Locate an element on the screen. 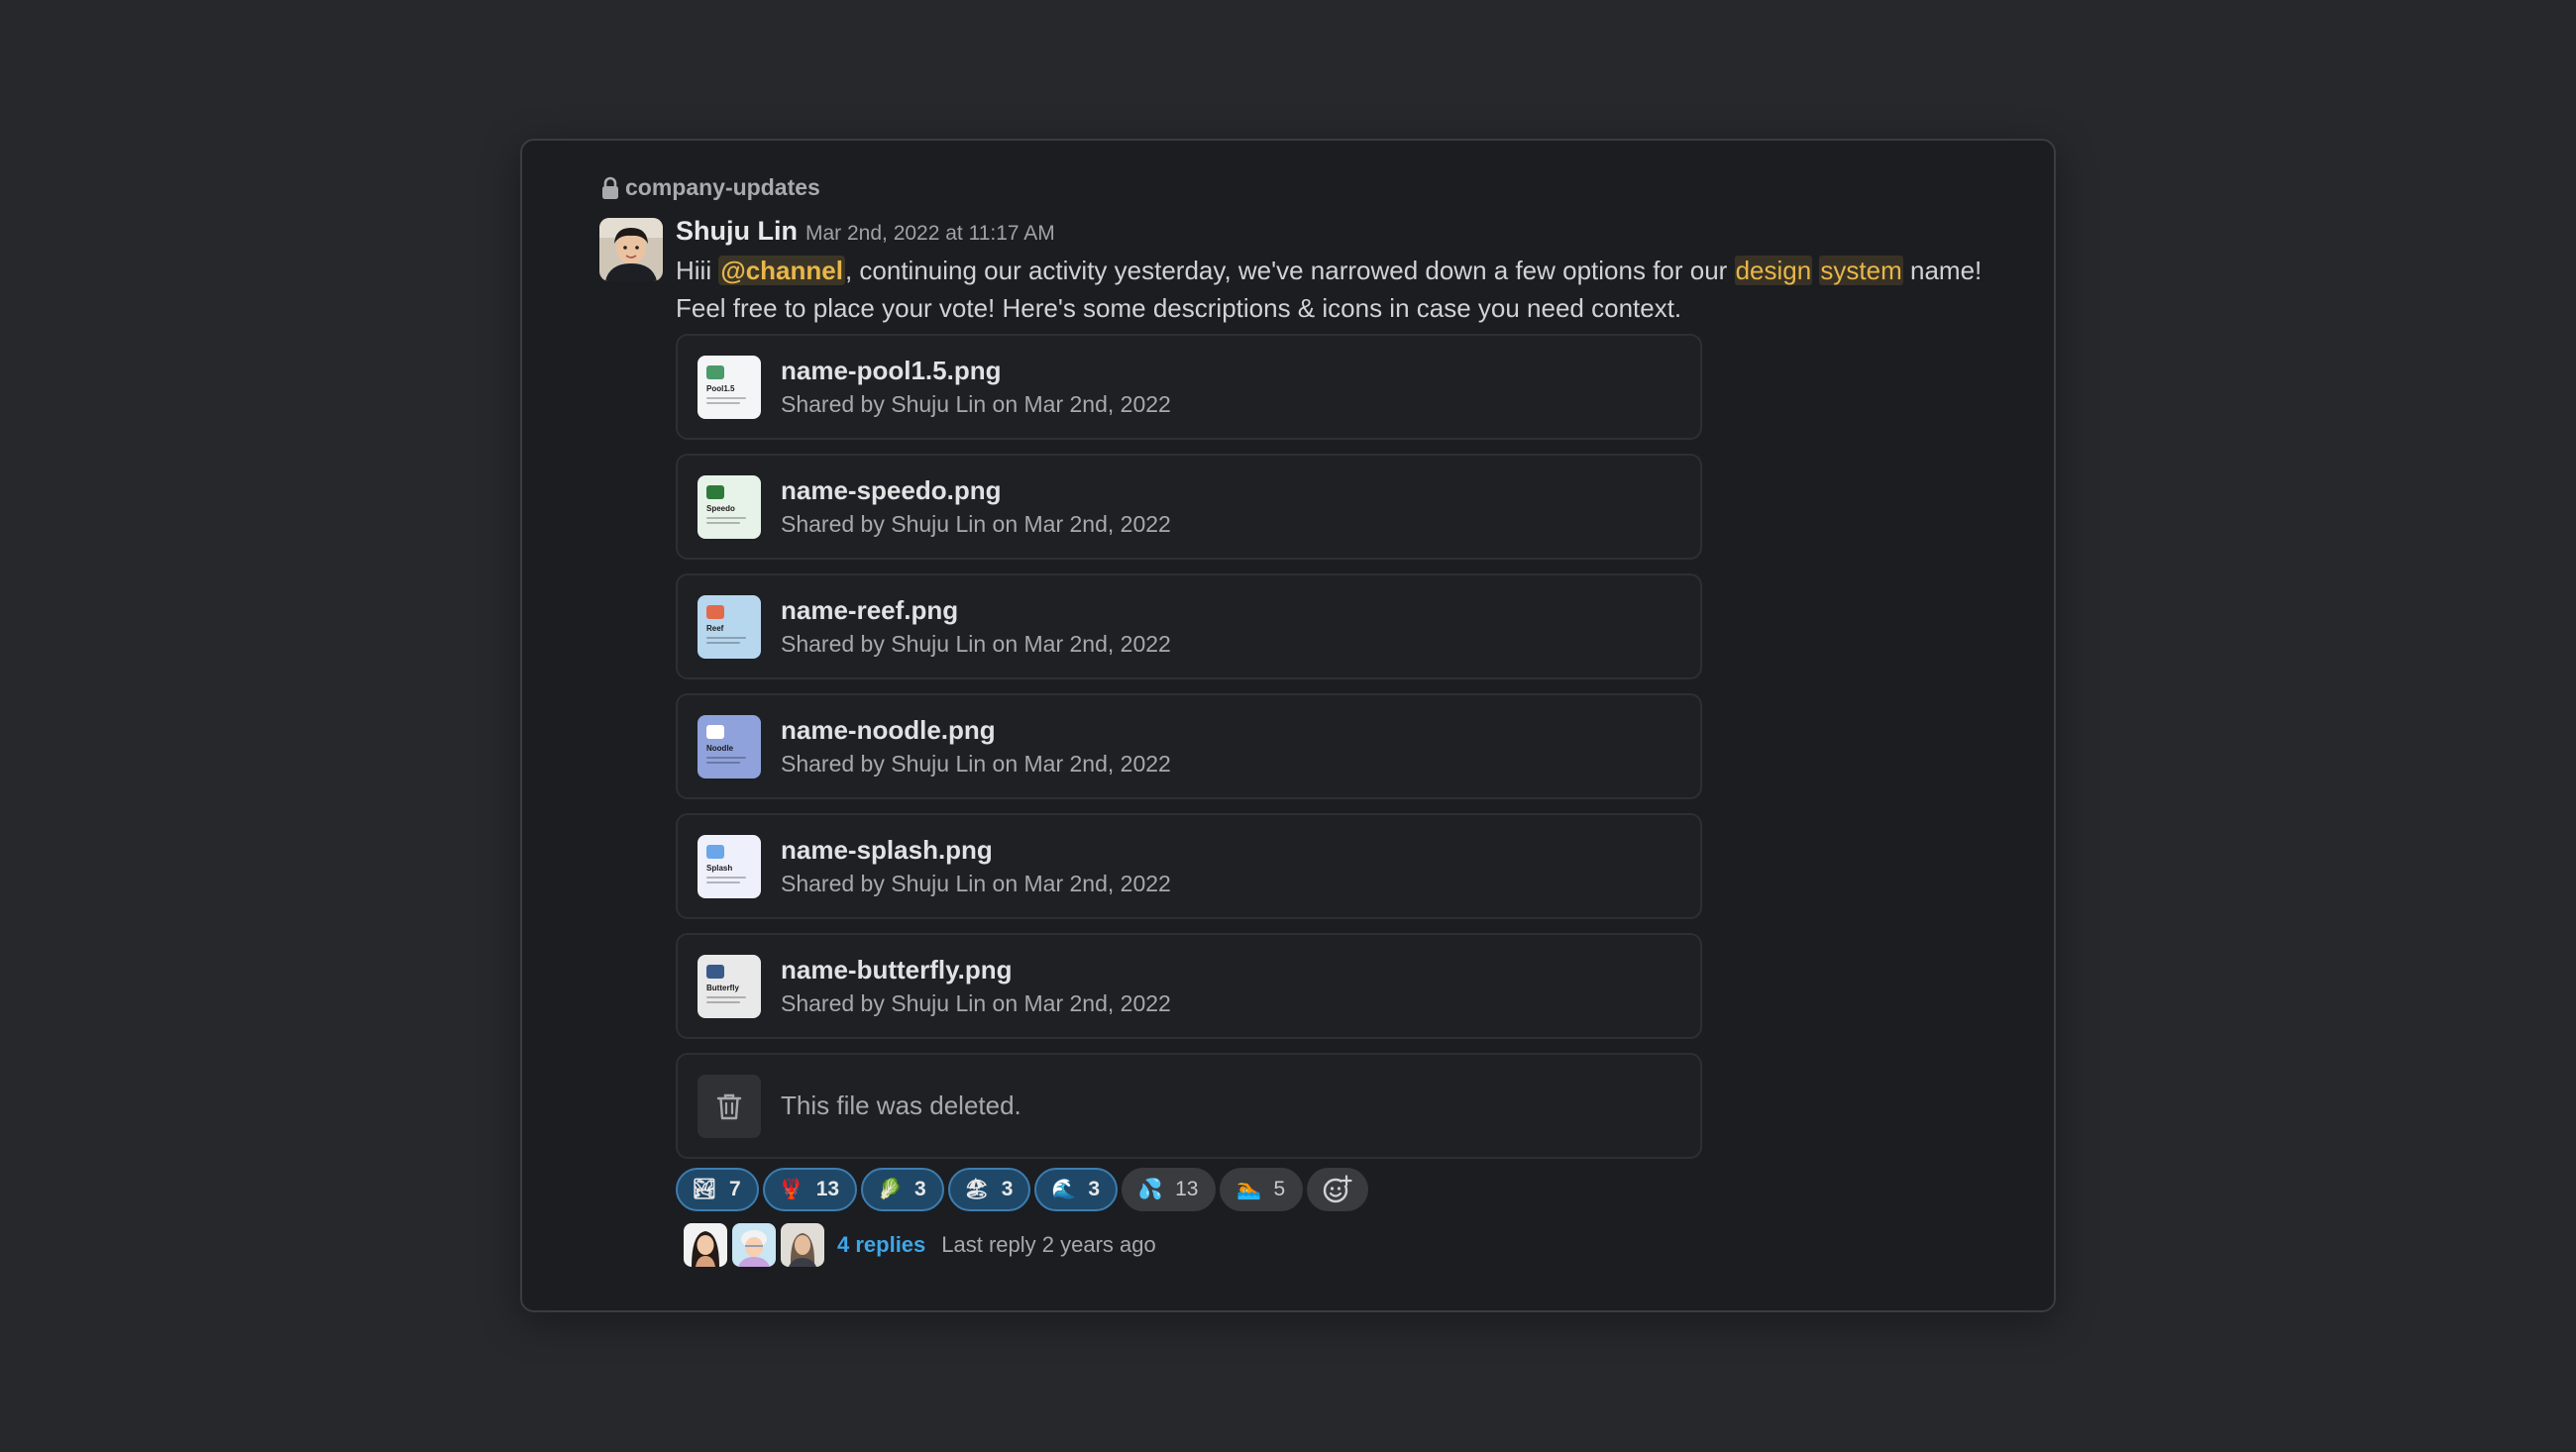 This screenshot has width=2576, height=1452. message-text-end: name! is located at coordinates (1943, 270).